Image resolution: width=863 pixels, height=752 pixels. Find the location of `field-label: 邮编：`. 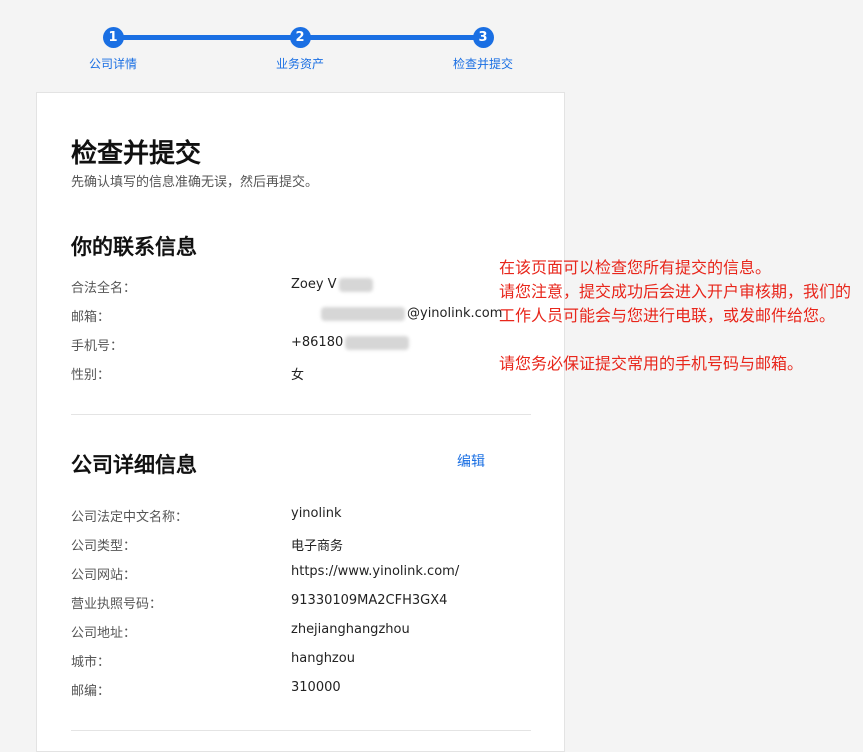

field-label: 邮编： is located at coordinates (91, 691).